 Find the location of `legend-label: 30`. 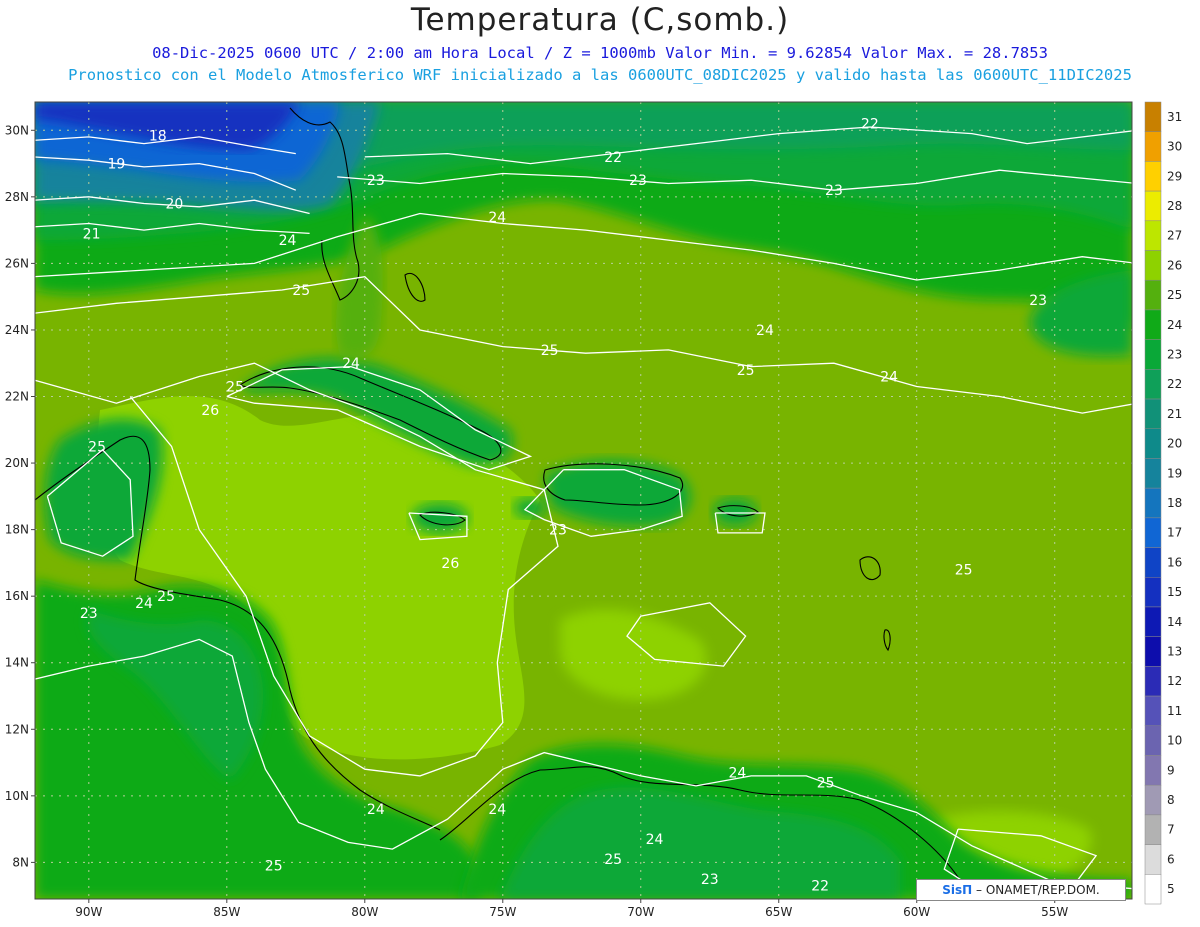

legend-label: 30 is located at coordinates (1174, 147).